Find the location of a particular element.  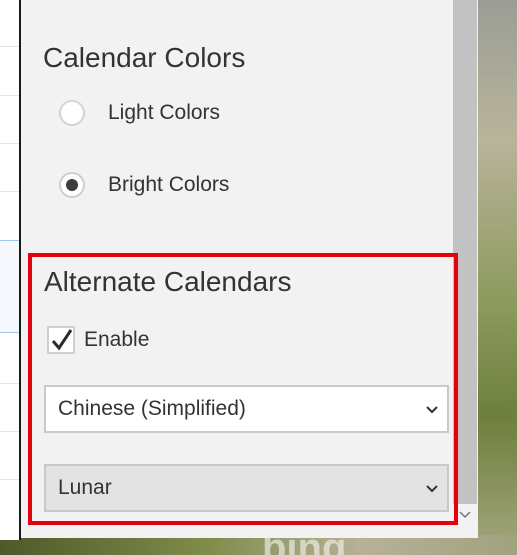

enable-checkbox is located at coordinates (61, 340).